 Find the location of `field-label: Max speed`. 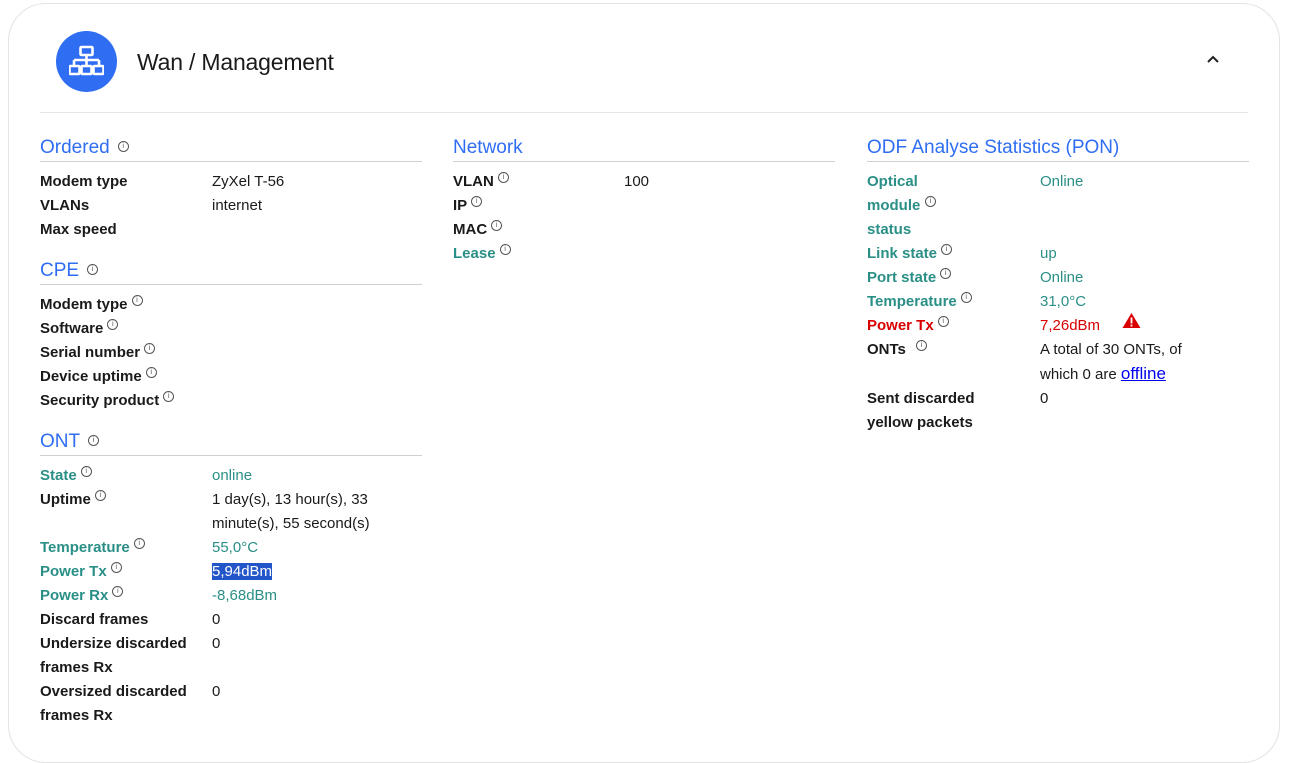

field-label: Max speed is located at coordinates (78, 229).